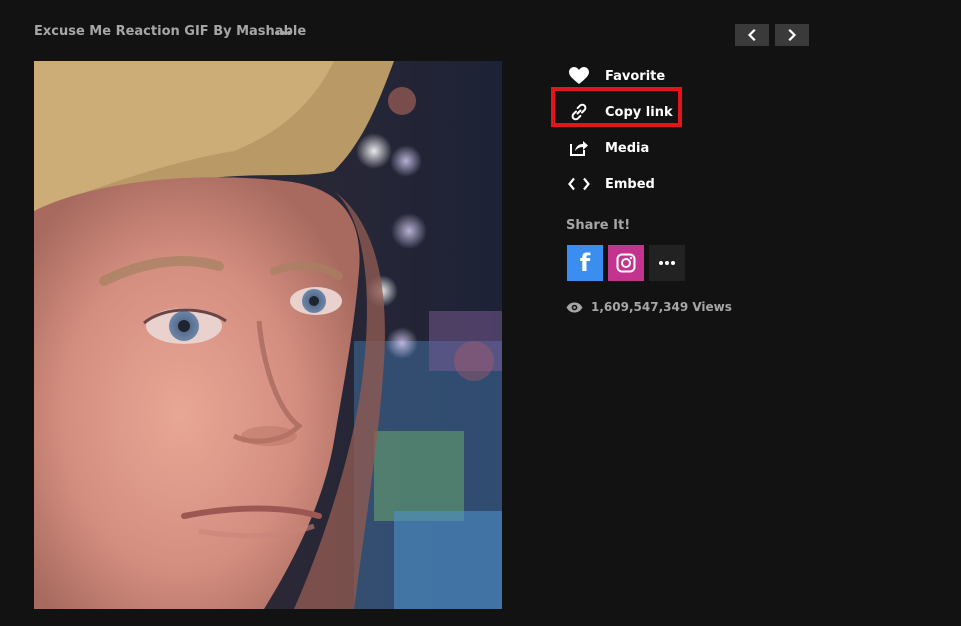 The width and height of the screenshot is (961, 626). I want to click on media-button: Media, so click(666, 148).